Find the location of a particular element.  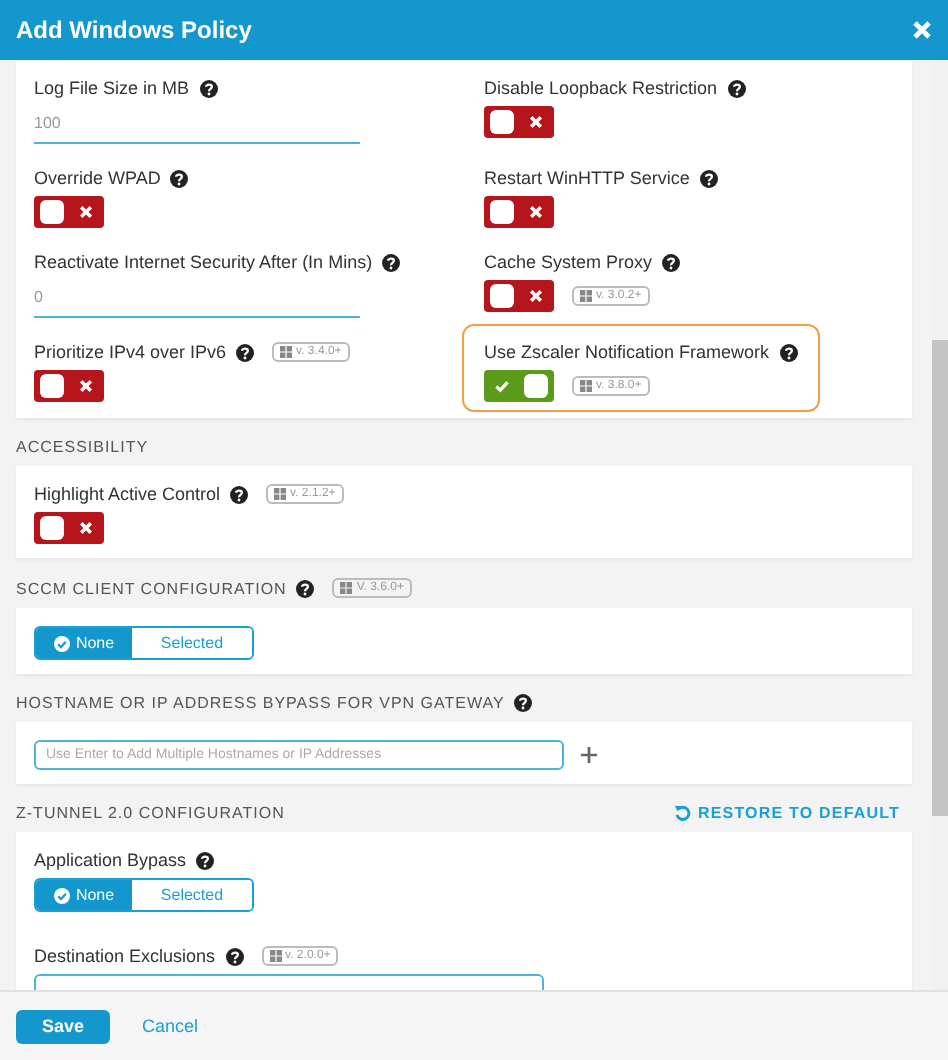

setting-label: Use Zscaler Notification Framework is located at coordinates (627, 352).